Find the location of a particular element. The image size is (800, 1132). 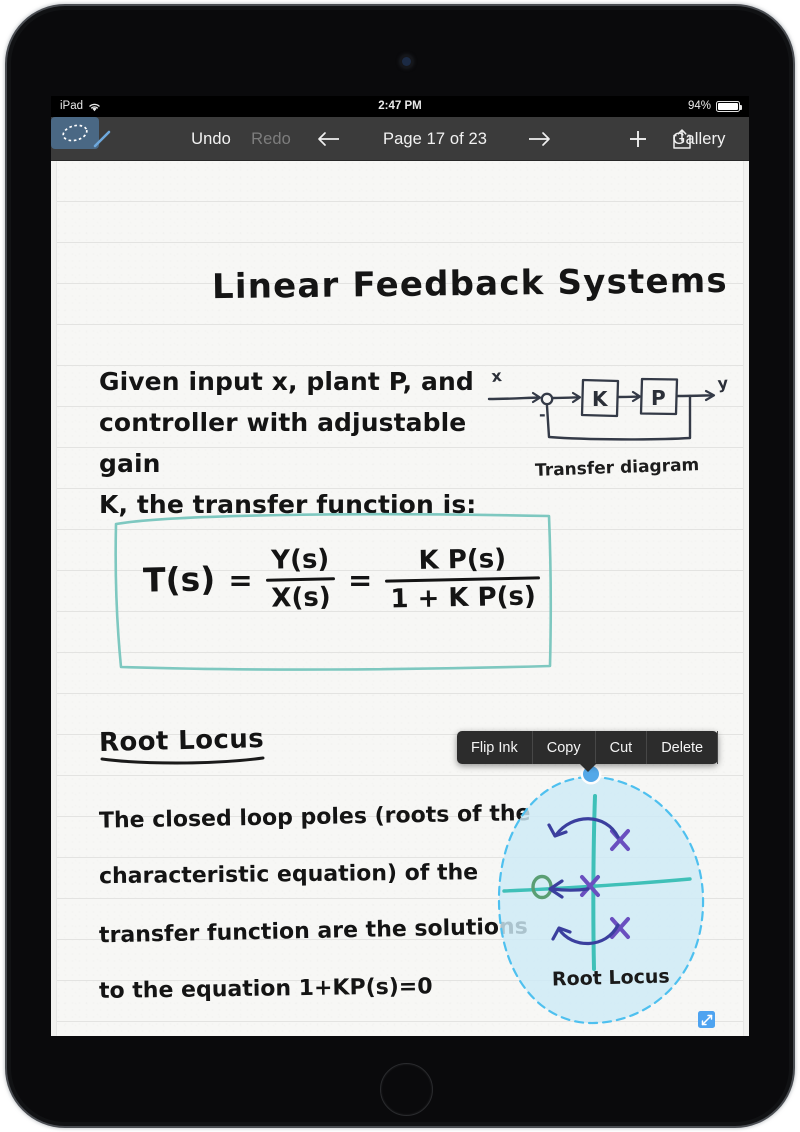

equation-fraction-1: Y(s) X(s) is located at coordinates (300, 579).